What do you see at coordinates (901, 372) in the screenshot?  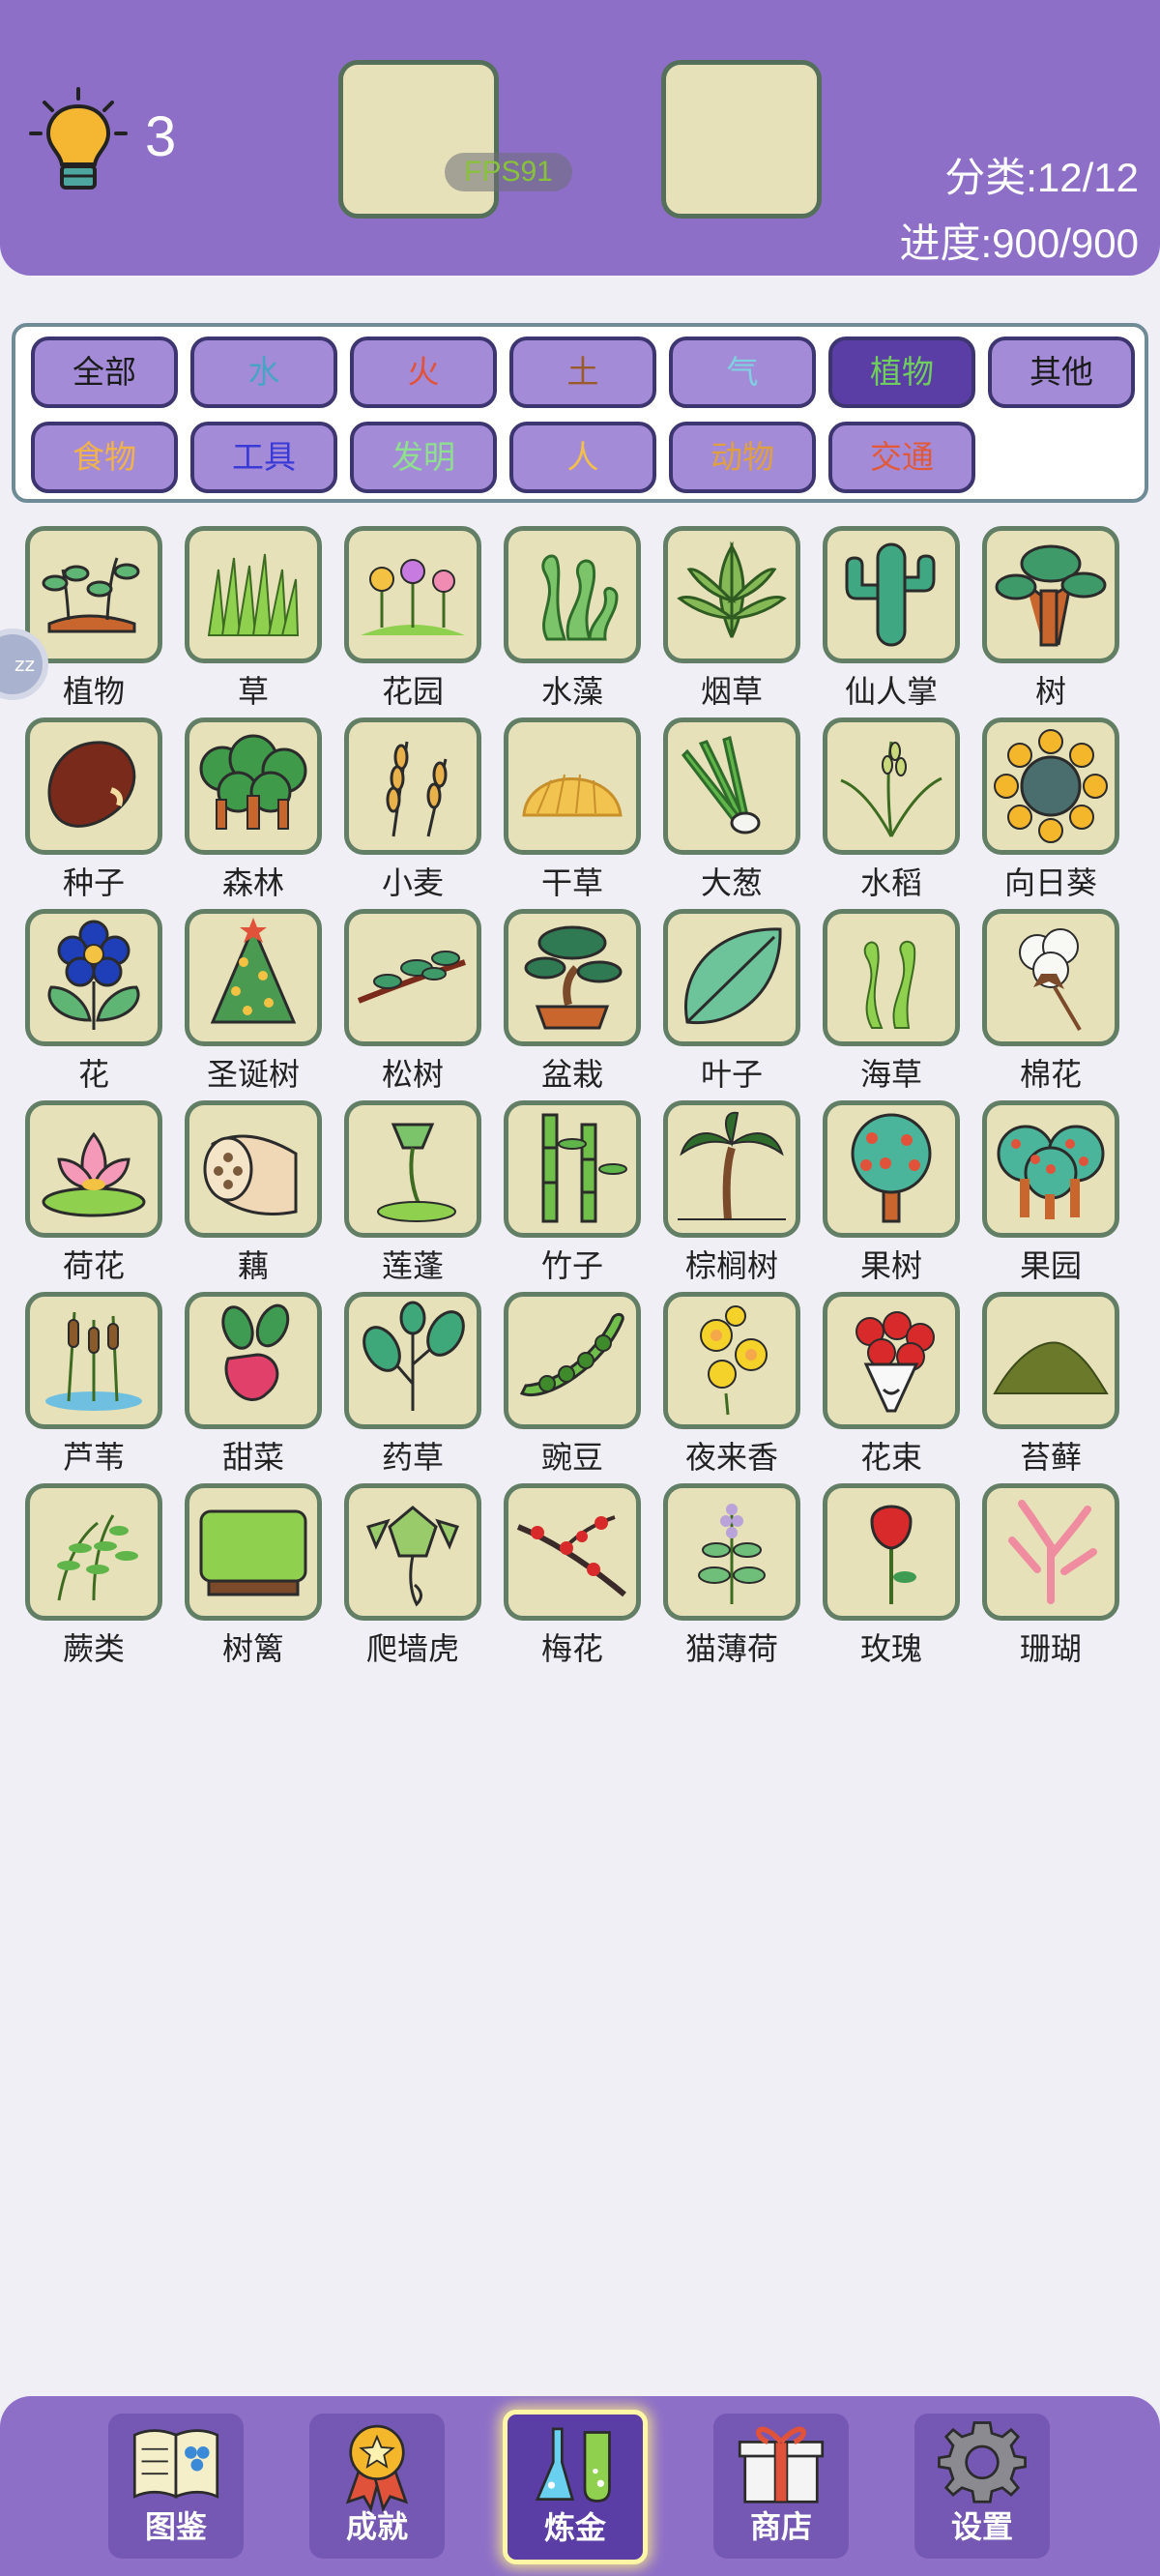 I see `filter-tab: 植物` at bounding box center [901, 372].